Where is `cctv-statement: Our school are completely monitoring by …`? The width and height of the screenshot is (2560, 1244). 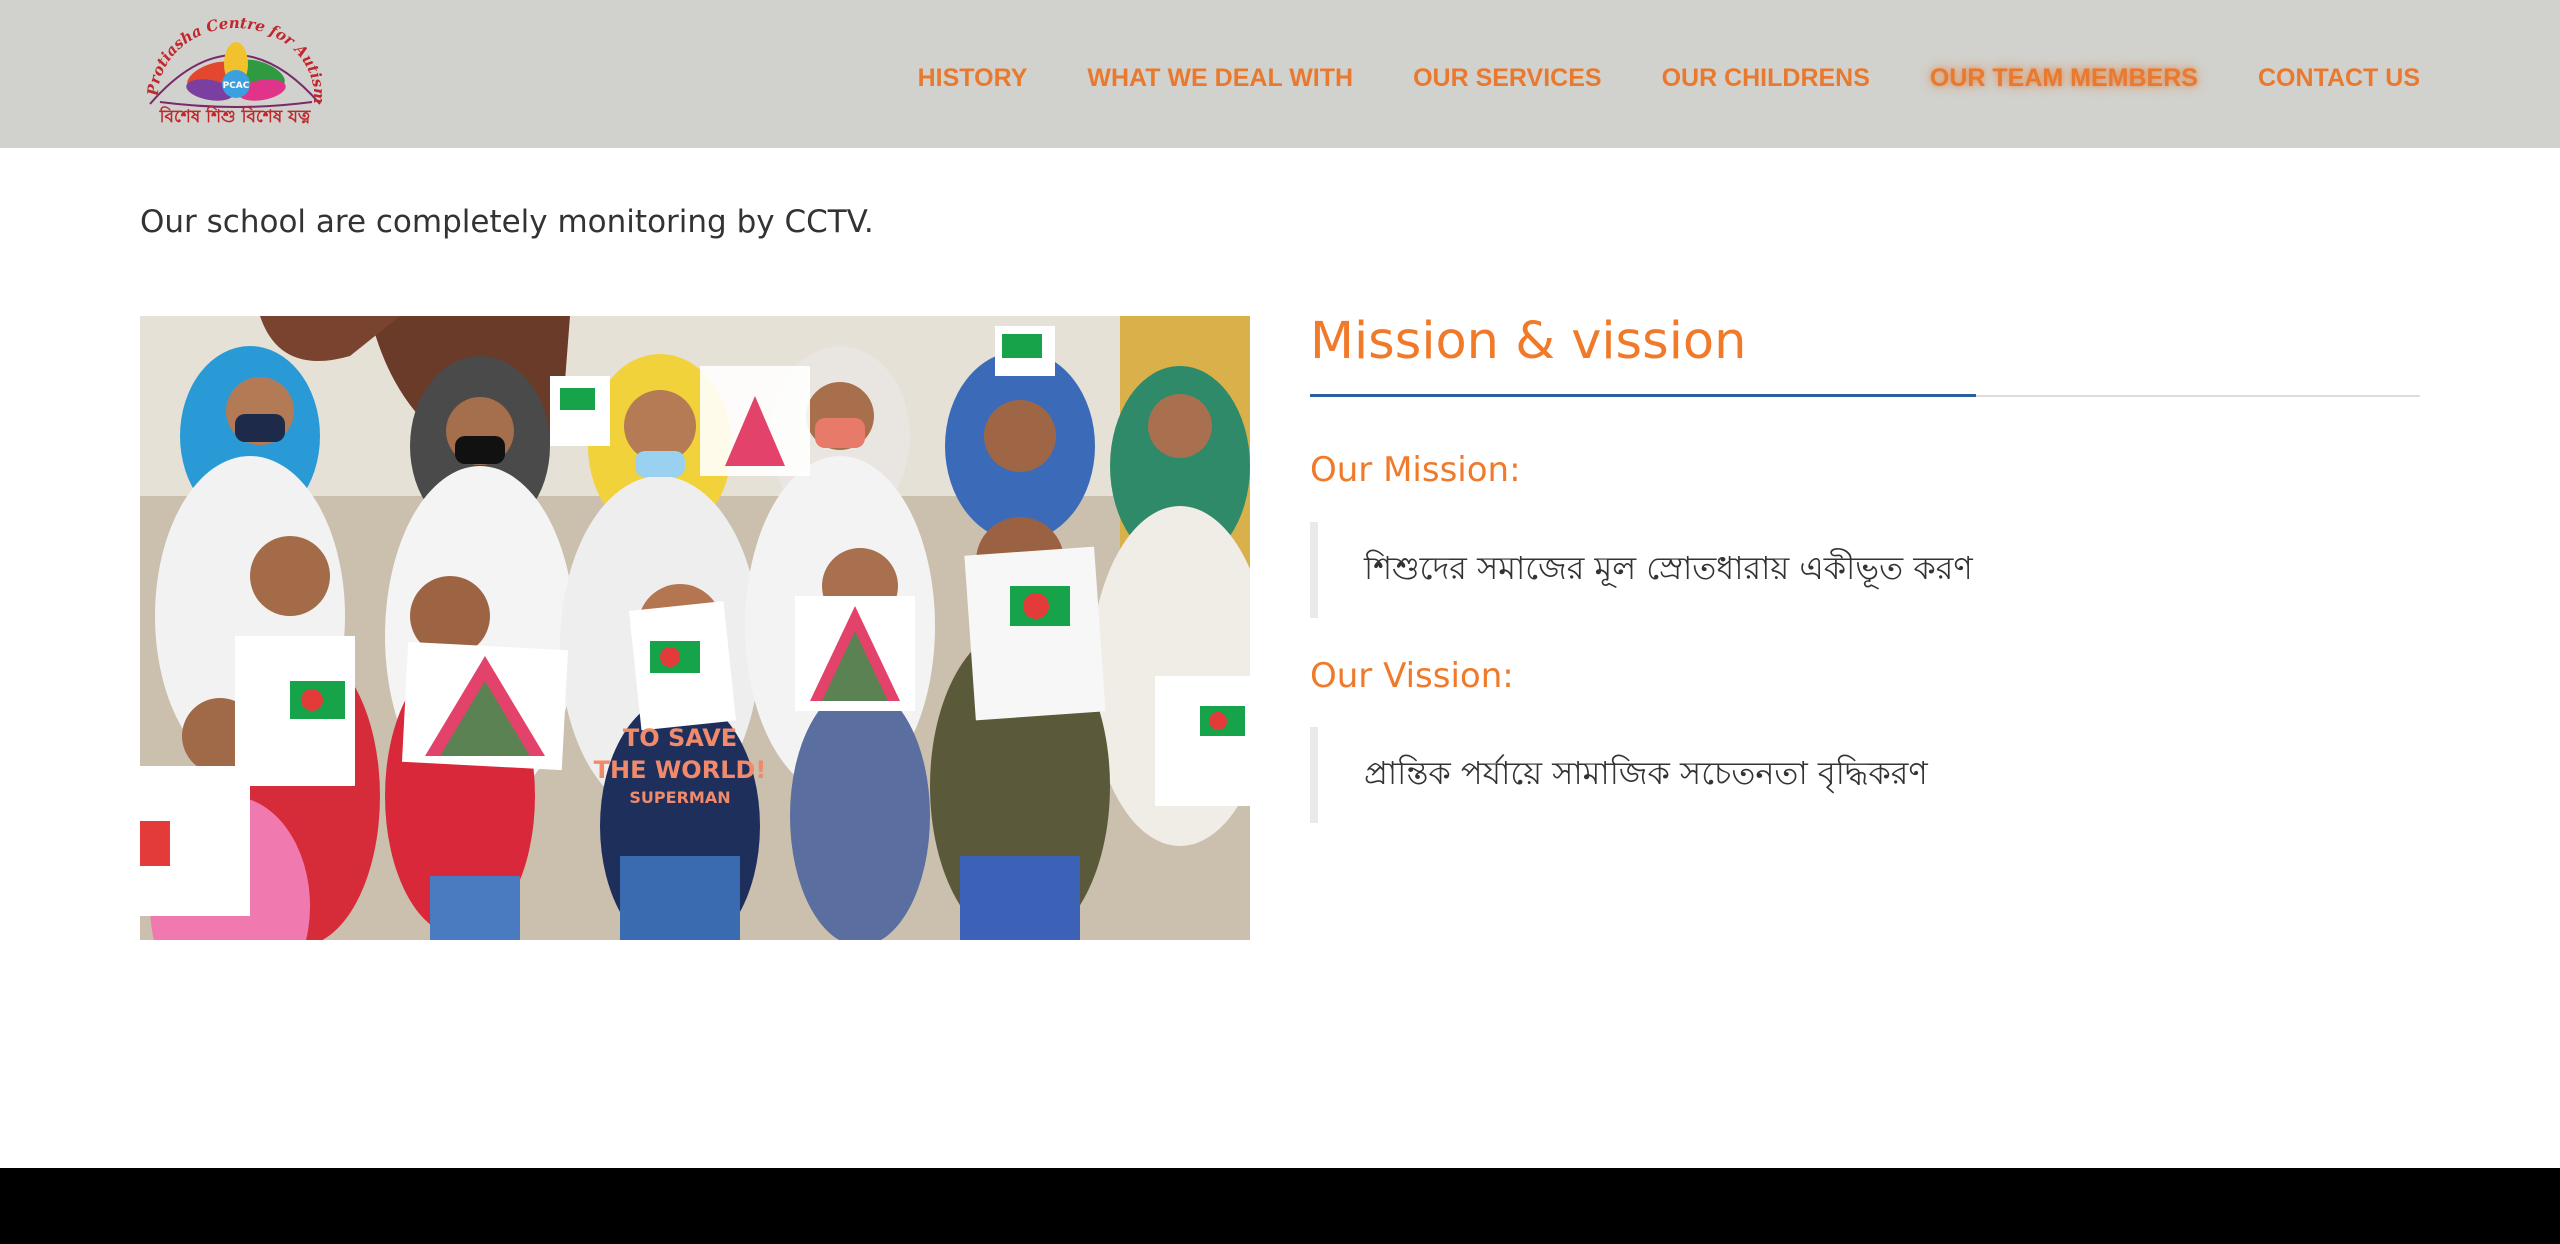 cctv-statement: Our school are completely monitoring by … is located at coordinates (507, 222).